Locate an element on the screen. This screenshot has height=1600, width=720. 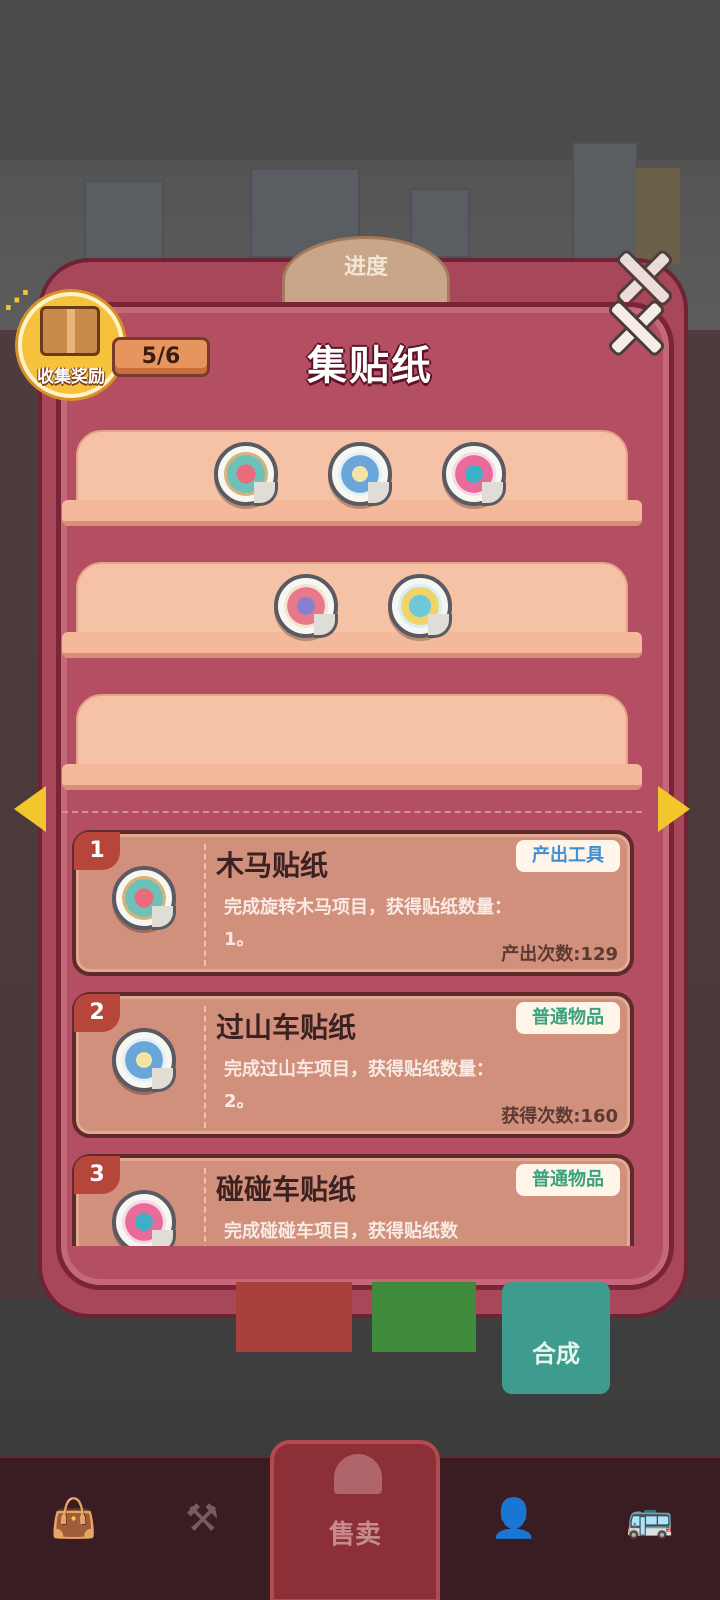
tab-decorate: ⚒ is located at coordinates (202, 1529).